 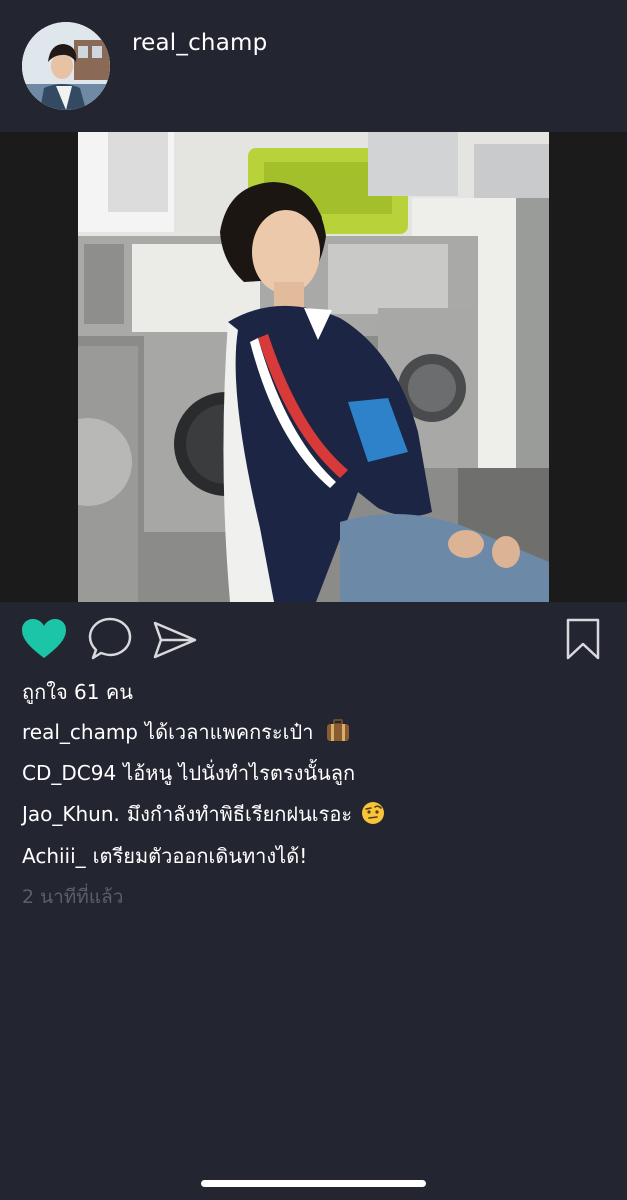 What do you see at coordinates (69, 773) in the screenshot?
I see `comment-username: CD_DC94` at bounding box center [69, 773].